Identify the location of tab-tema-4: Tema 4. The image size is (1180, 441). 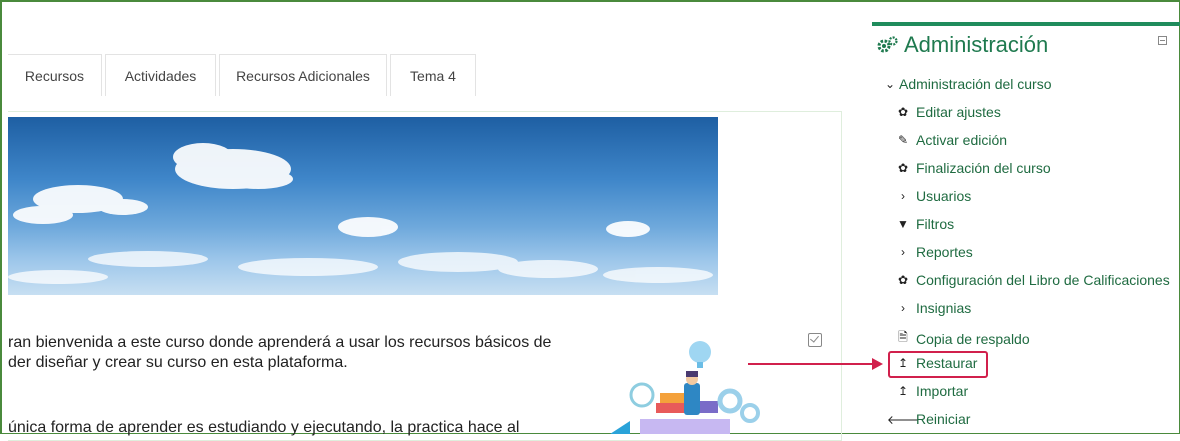
(433, 75).